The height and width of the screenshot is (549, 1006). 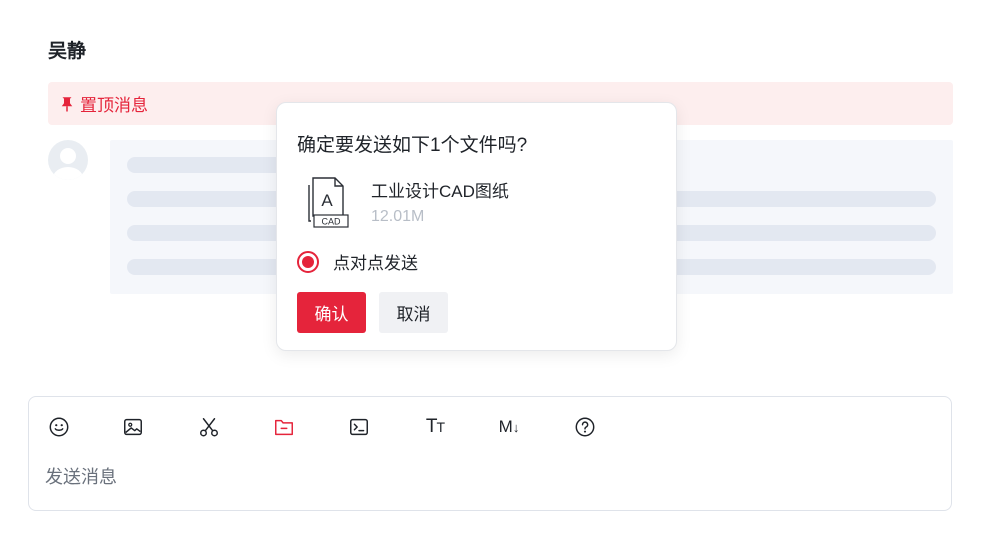 I want to click on avatar, so click(x=68, y=160).